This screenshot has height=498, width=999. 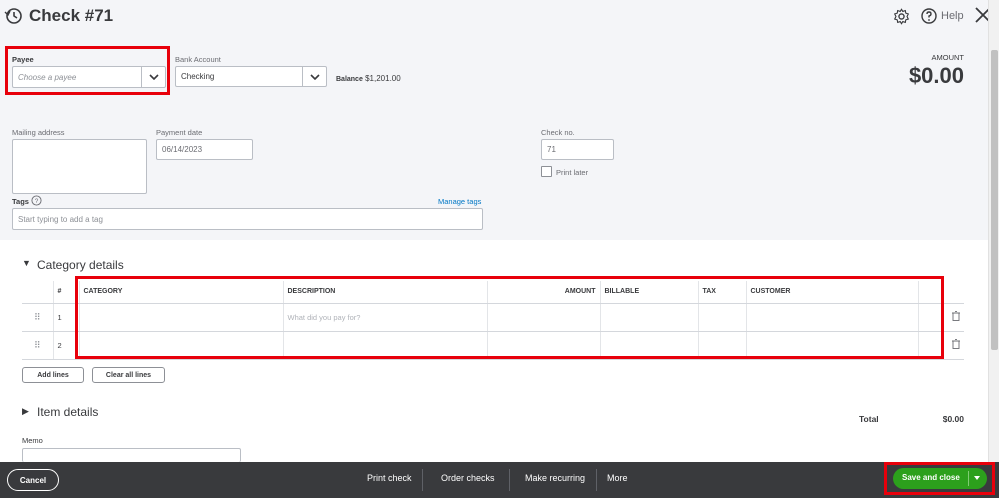 What do you see at coordinates (509, 317) in the screenshot?
I see `table-highlight-box` at bounding box center [509, 317].